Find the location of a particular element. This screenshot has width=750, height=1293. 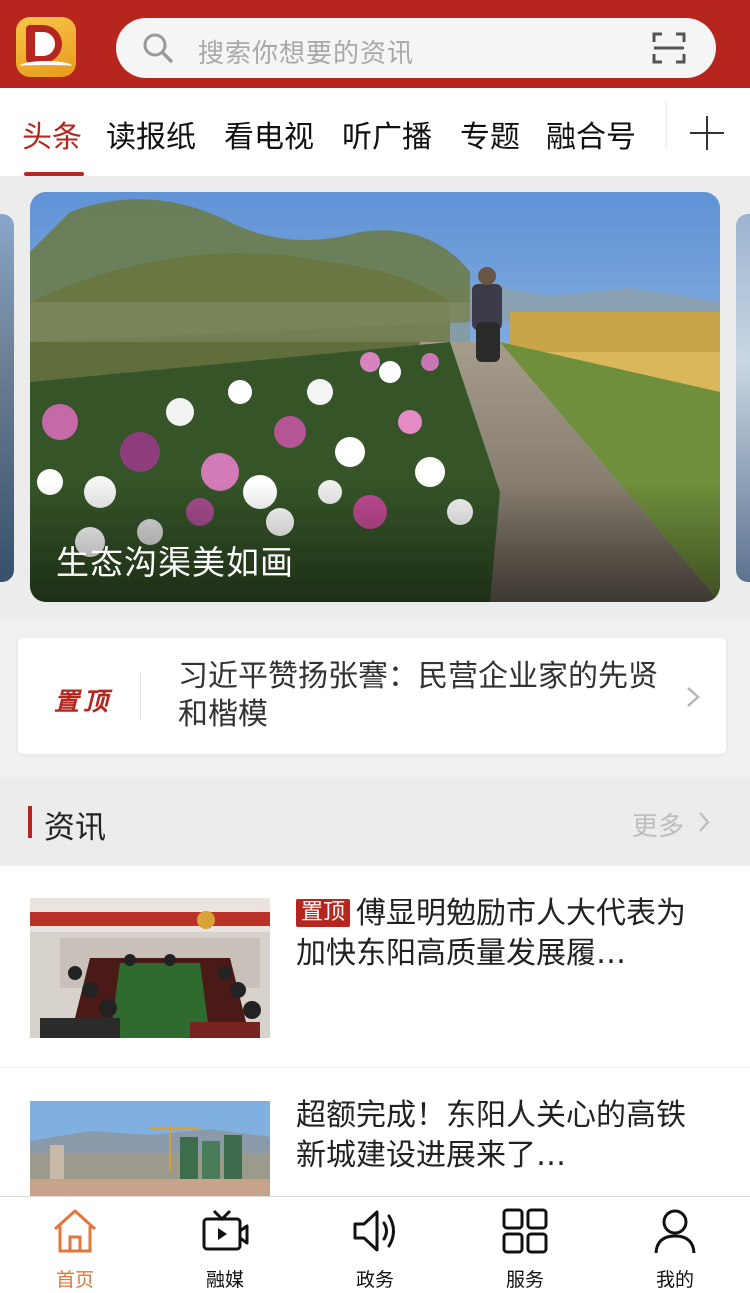

nav-profile: 我的 is located at coordinates (675, 1245).